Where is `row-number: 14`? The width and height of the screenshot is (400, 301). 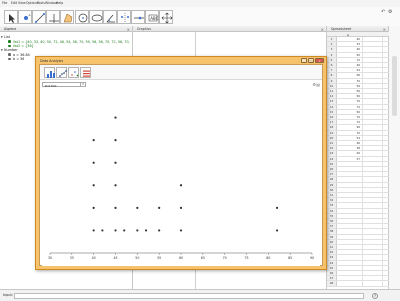 row-number: 14 is located at coordinates (332, 106).